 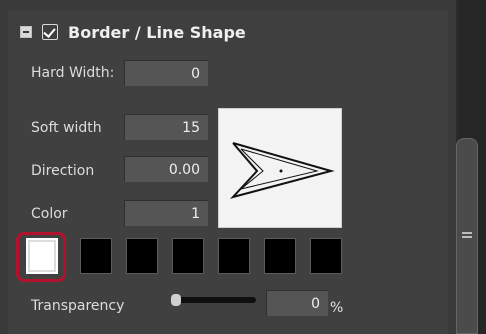 What do you see at coordinates (26, 32) in the screenshot?
I see `collapse-icon` at bounding box center [26, 32].